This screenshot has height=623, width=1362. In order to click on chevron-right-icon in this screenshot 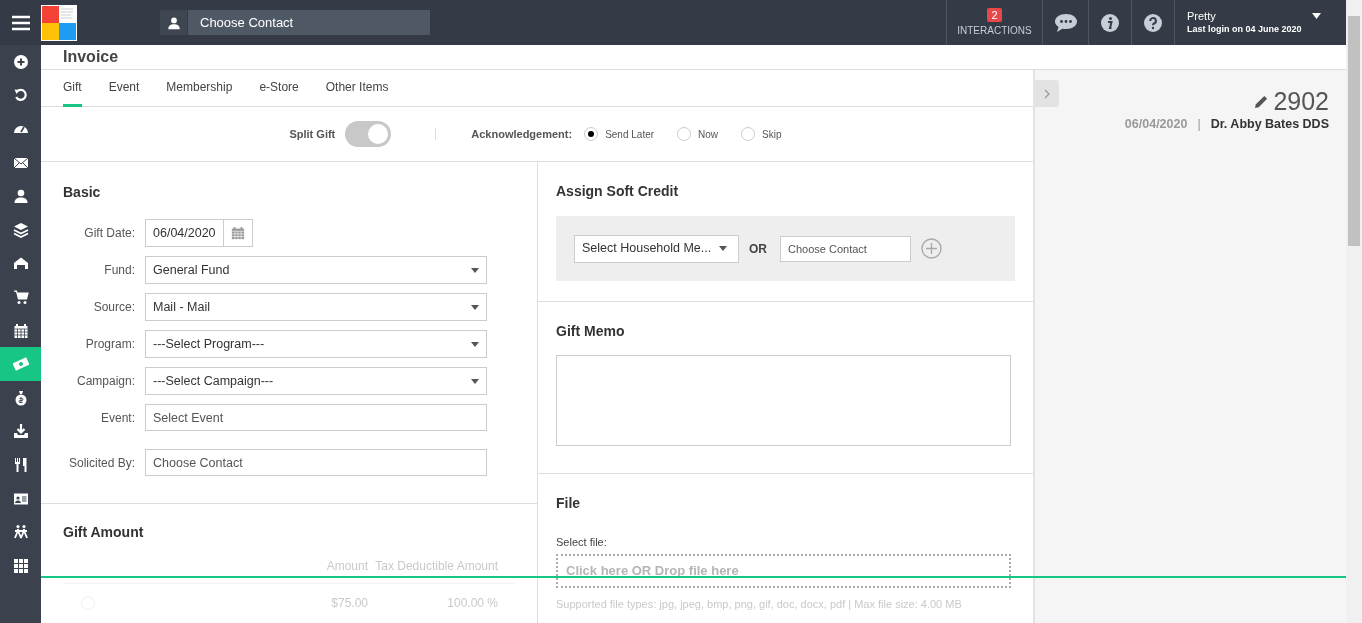, I will do `click(1047, 93)`.